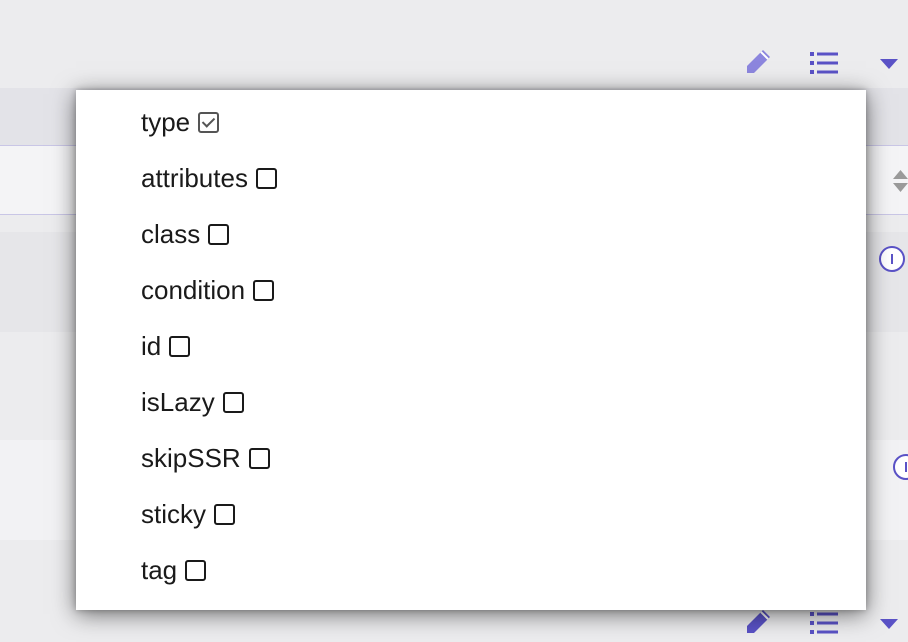 The height and width of the screenshot is (642, 908). Describe the element at coordinates (194, 178) in the screenshot. I see `column-option-label: attributes` at that location.